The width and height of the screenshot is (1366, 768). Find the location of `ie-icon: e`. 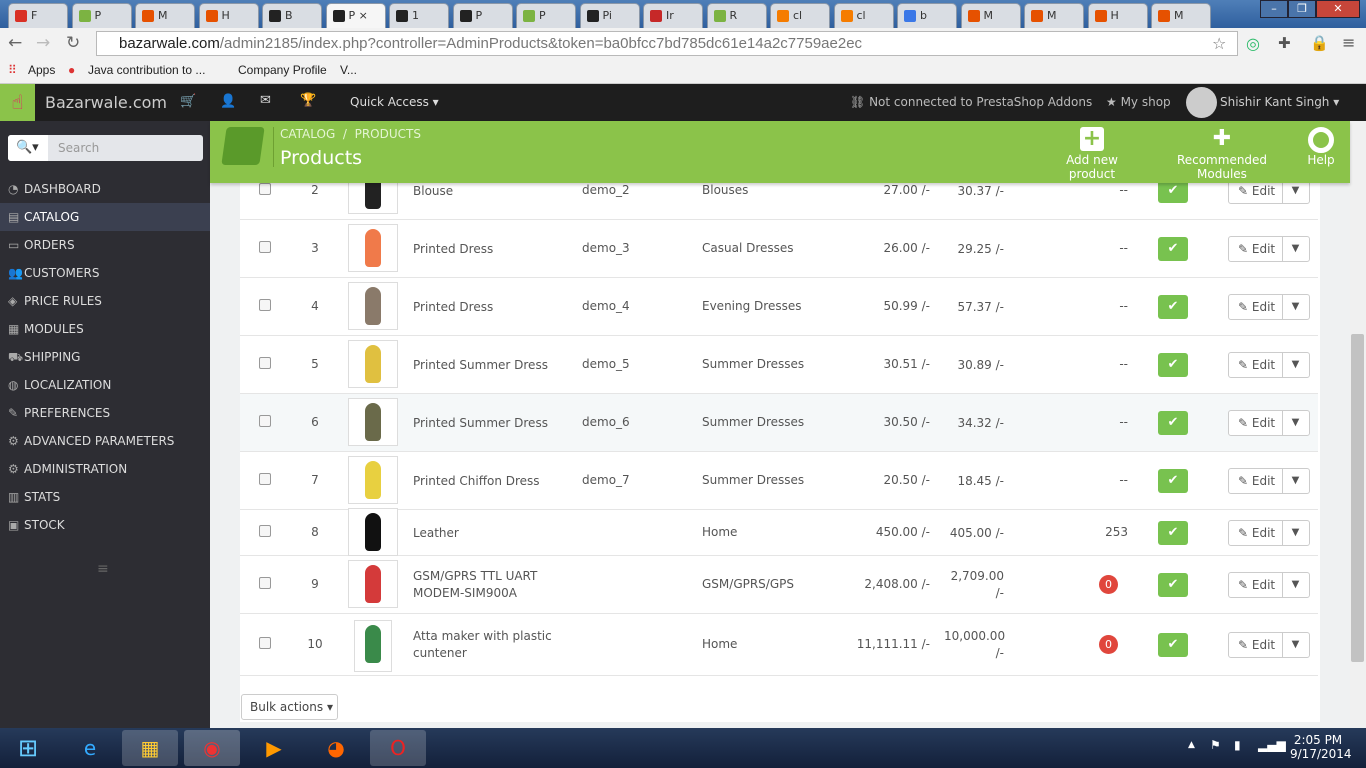

ie-icon: e is located at coordinates (90, 748).